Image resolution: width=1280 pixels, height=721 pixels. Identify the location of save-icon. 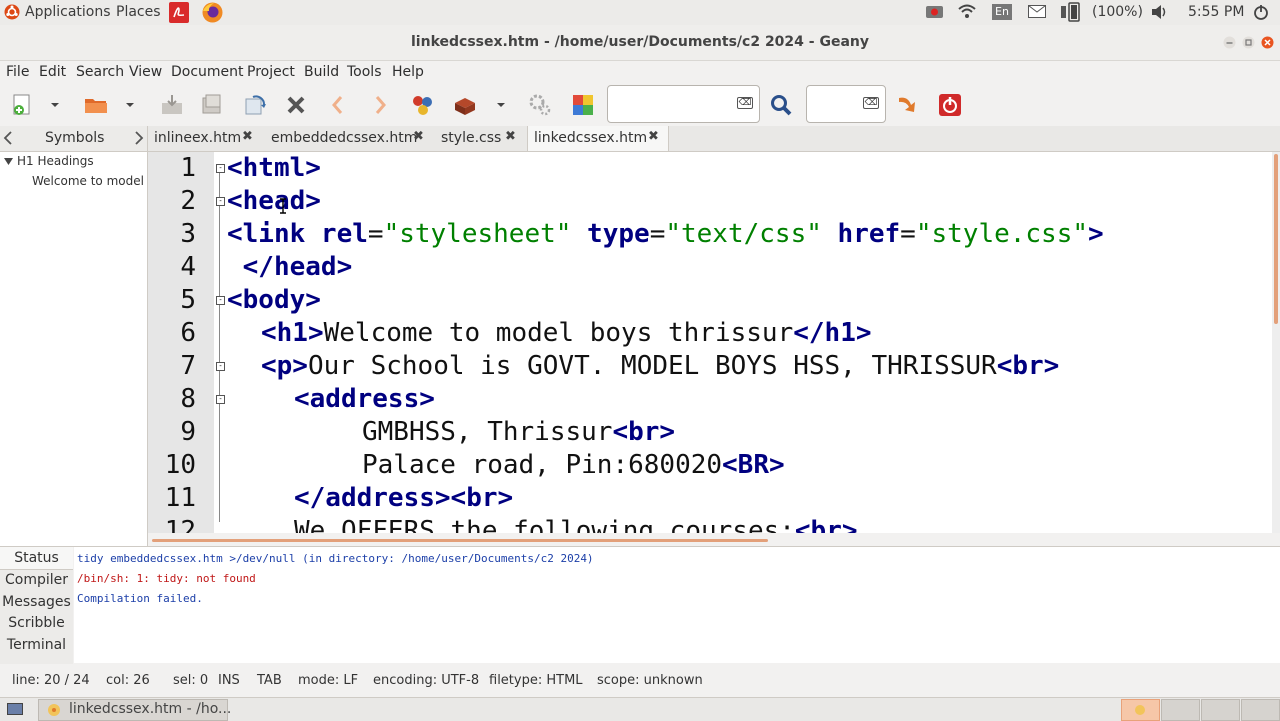
(172, 105).